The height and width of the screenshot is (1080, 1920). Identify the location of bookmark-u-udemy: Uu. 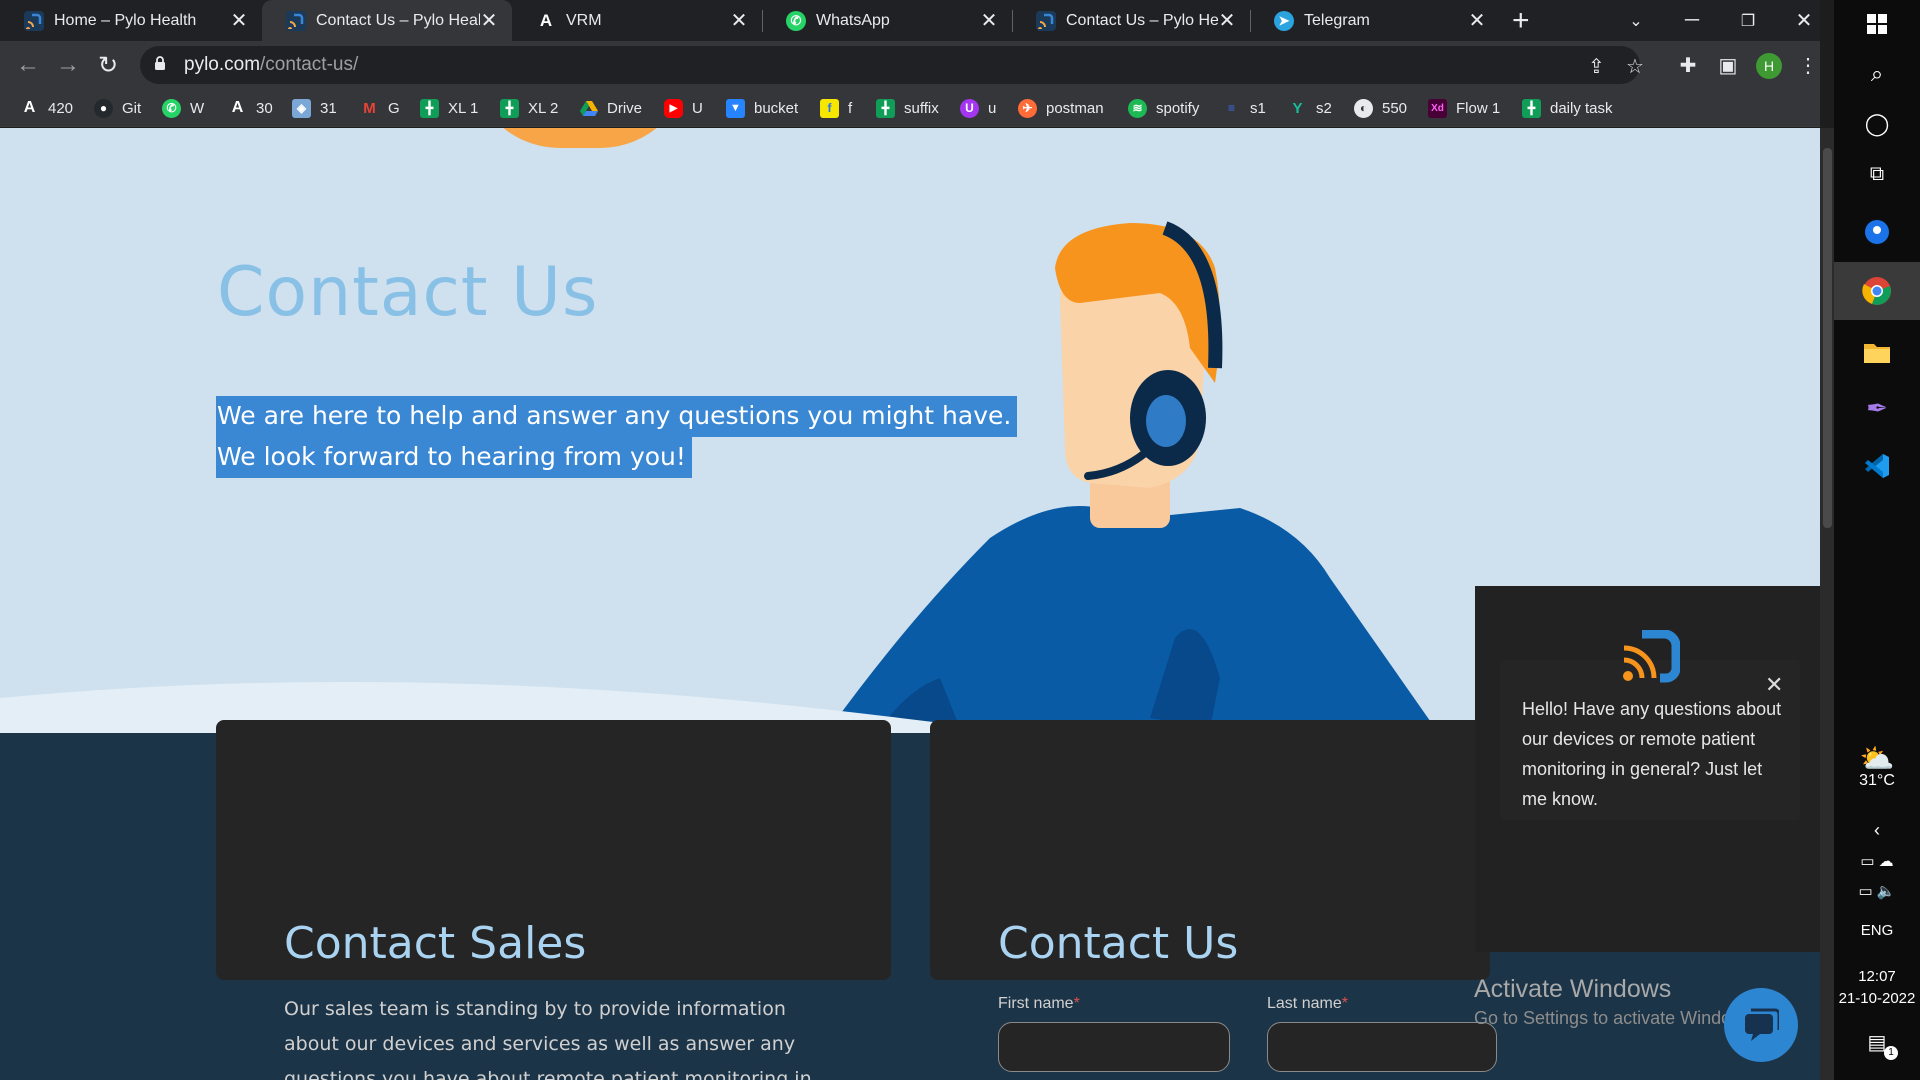
(978, 108).